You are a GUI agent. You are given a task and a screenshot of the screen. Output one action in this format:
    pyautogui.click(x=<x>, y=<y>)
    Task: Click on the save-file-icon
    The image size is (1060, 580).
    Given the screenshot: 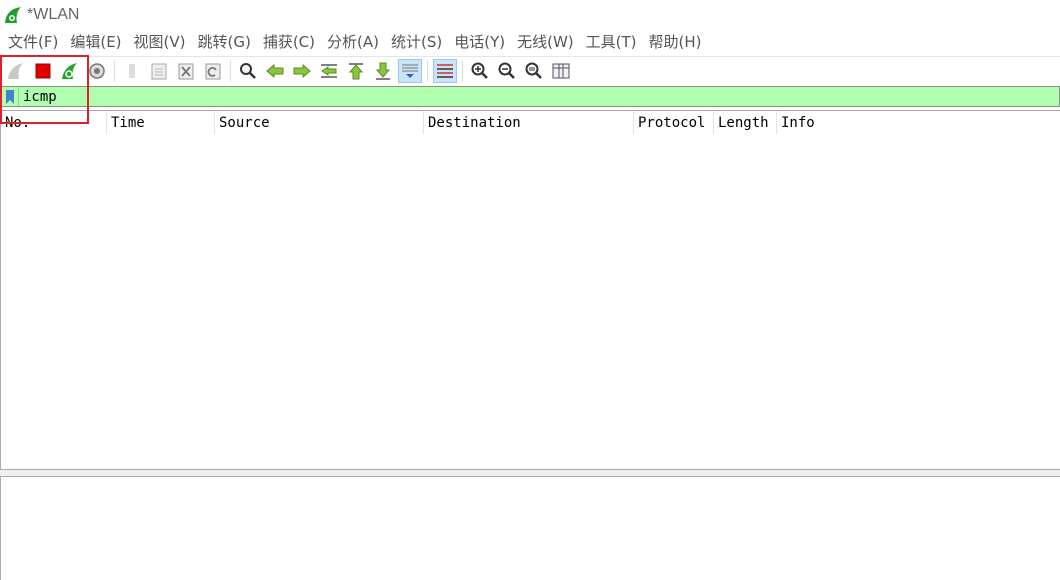 What is the action you would take?
    pyautogui.click(x=159, y=71)
    